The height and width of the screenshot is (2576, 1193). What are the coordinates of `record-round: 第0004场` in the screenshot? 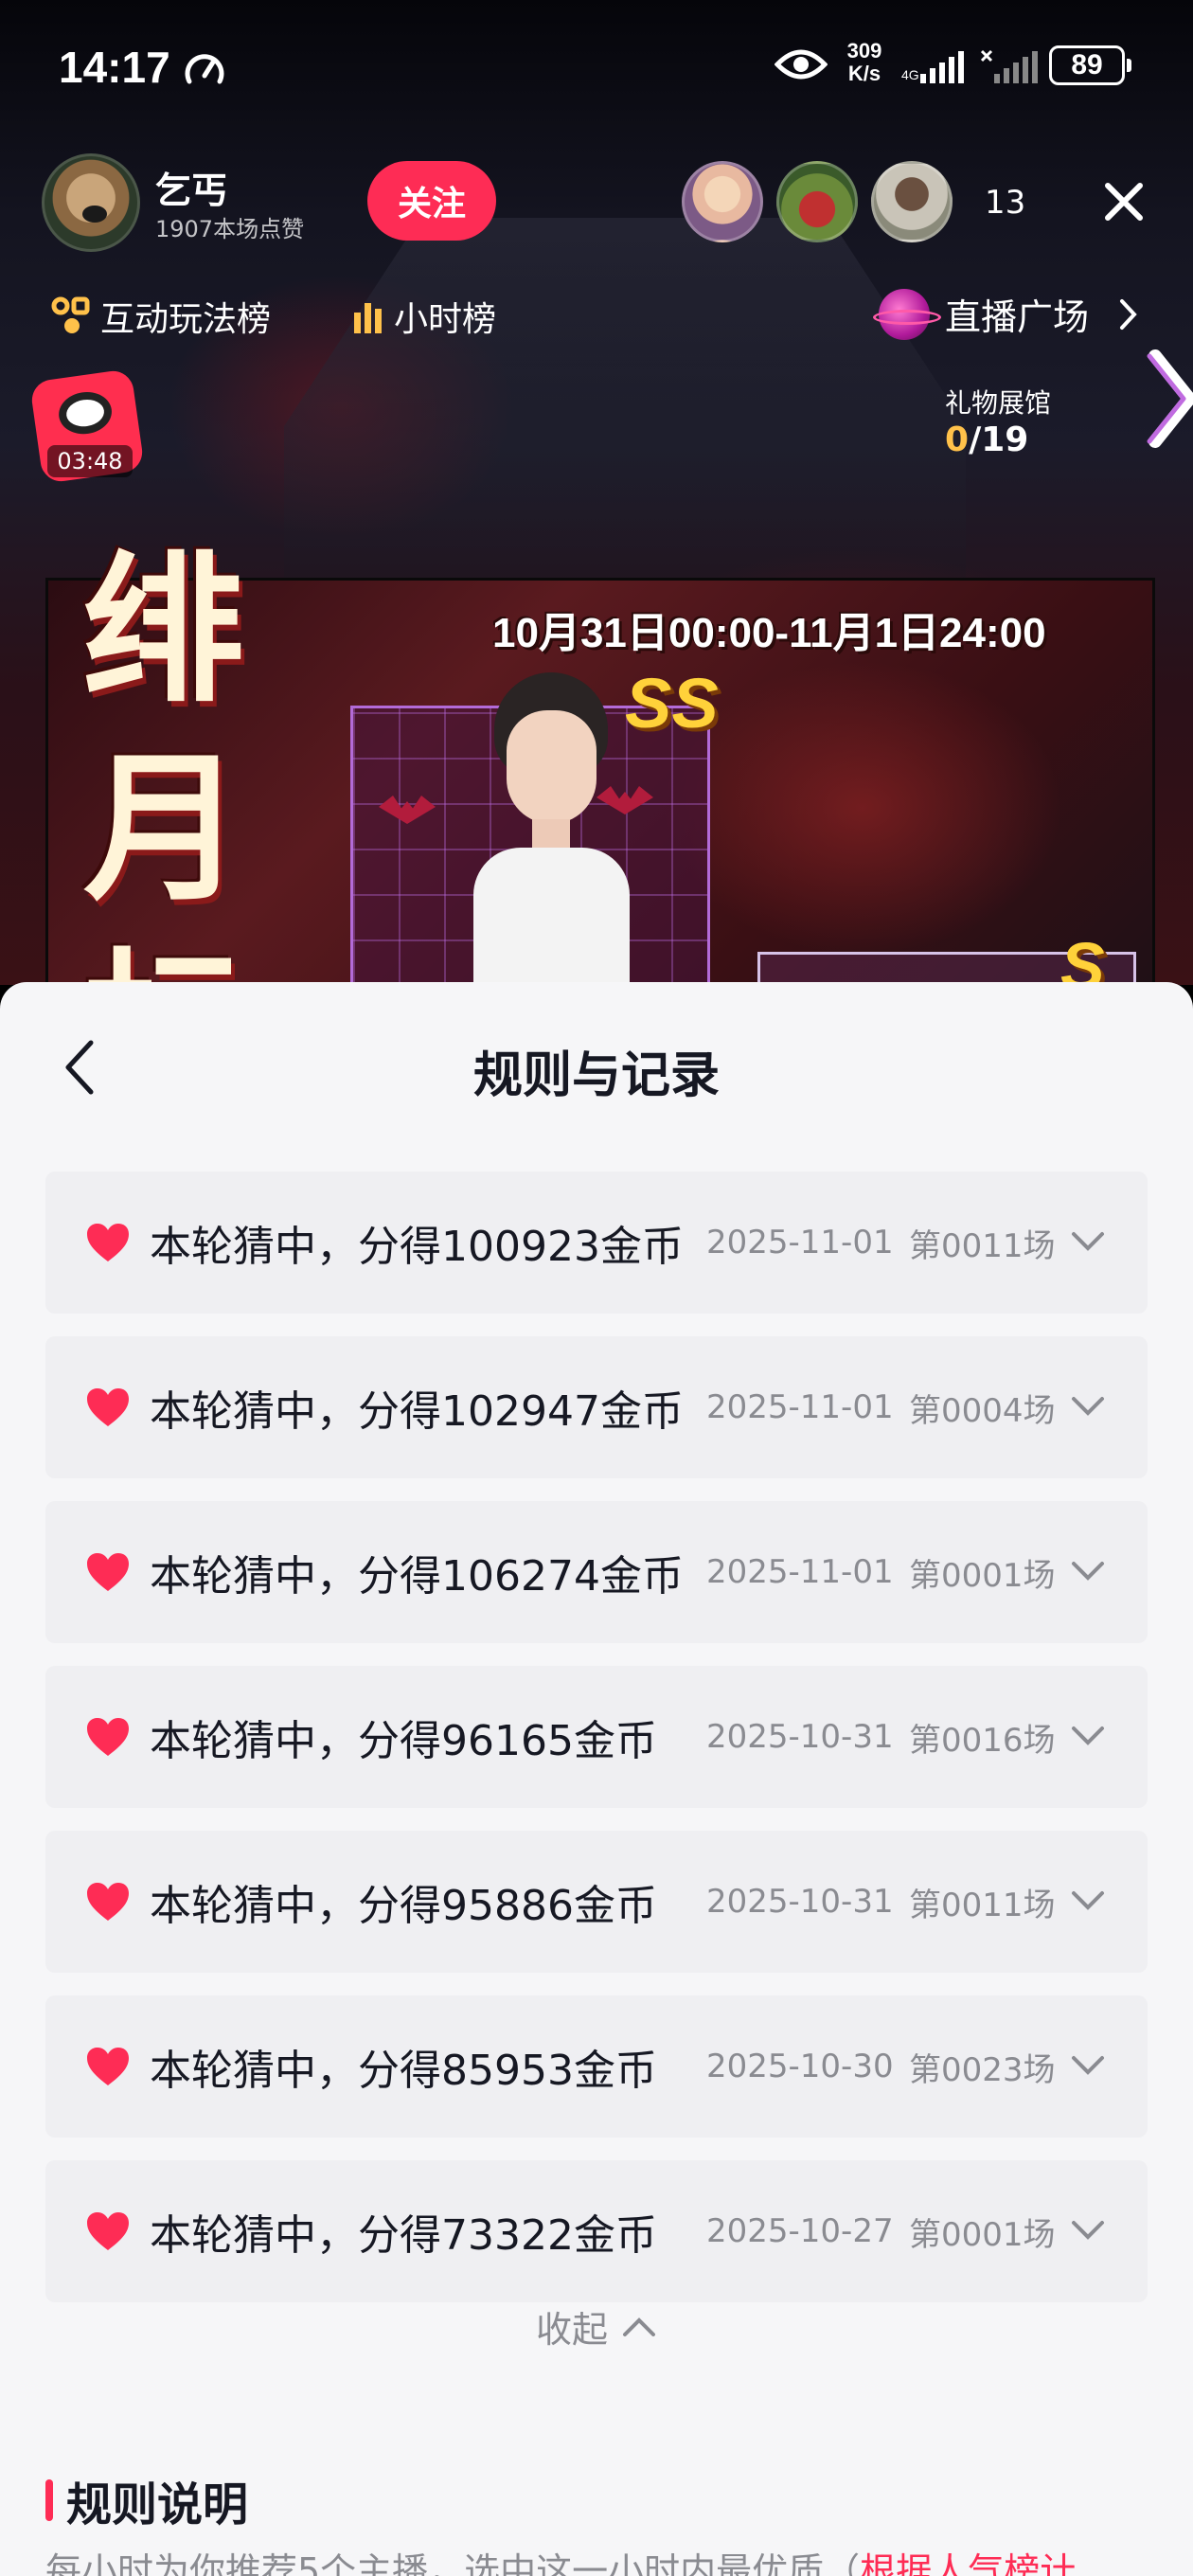 It's located at (982, 1410).